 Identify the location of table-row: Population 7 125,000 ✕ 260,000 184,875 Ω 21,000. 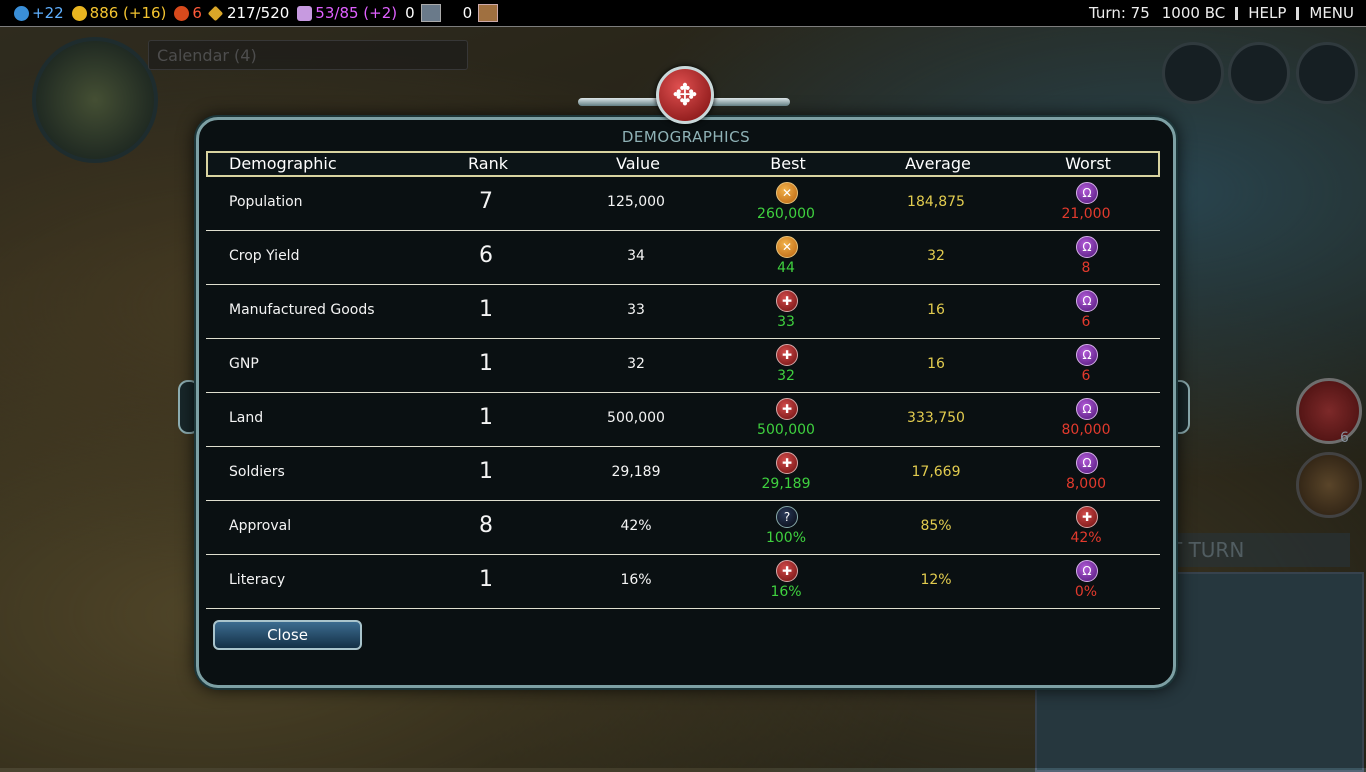
(683, 204).